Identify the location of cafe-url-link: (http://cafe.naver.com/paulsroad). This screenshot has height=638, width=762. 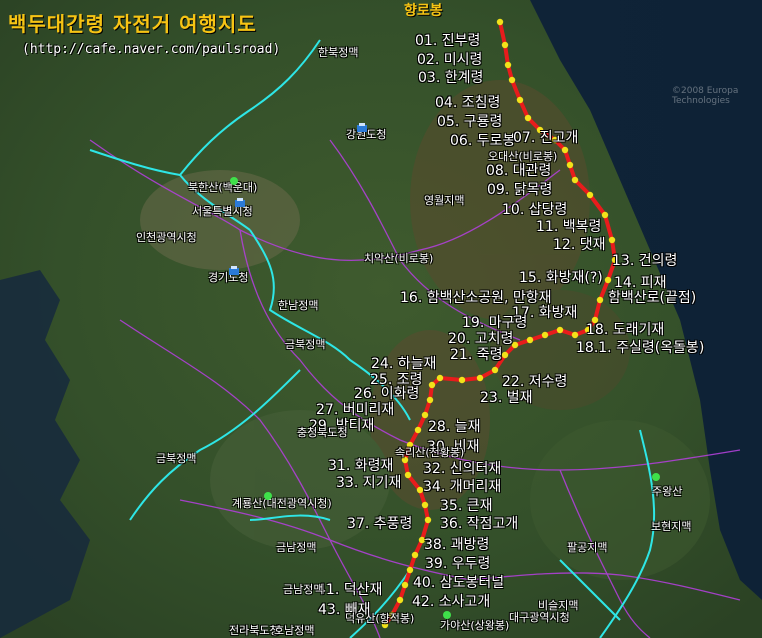
(151, 49).